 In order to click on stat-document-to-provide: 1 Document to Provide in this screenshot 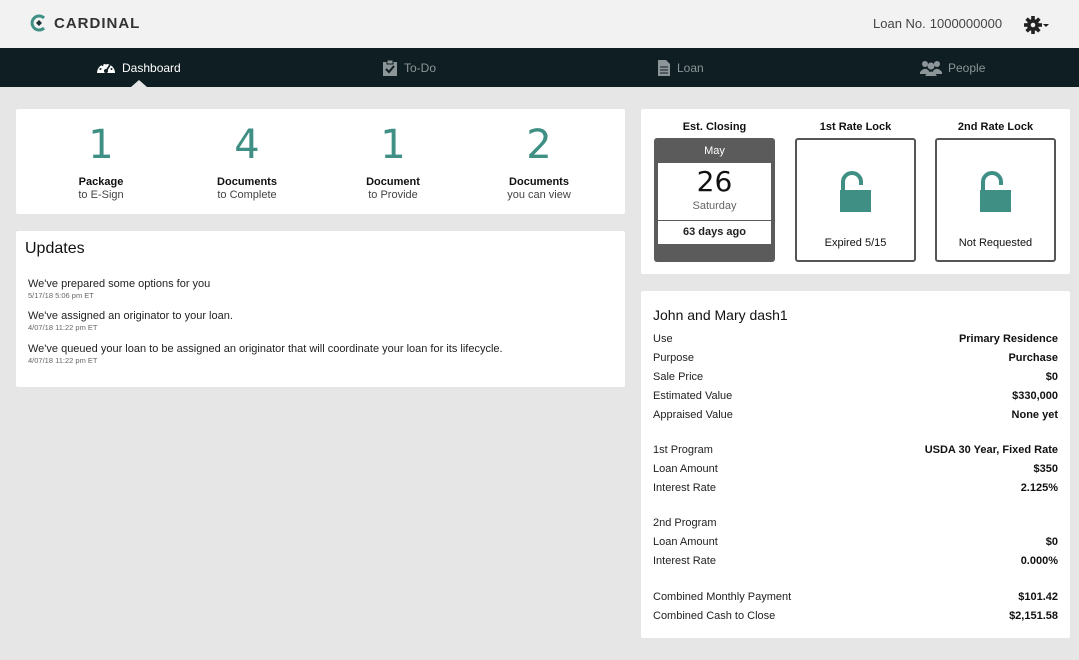, I will do `click(393, 155)`.